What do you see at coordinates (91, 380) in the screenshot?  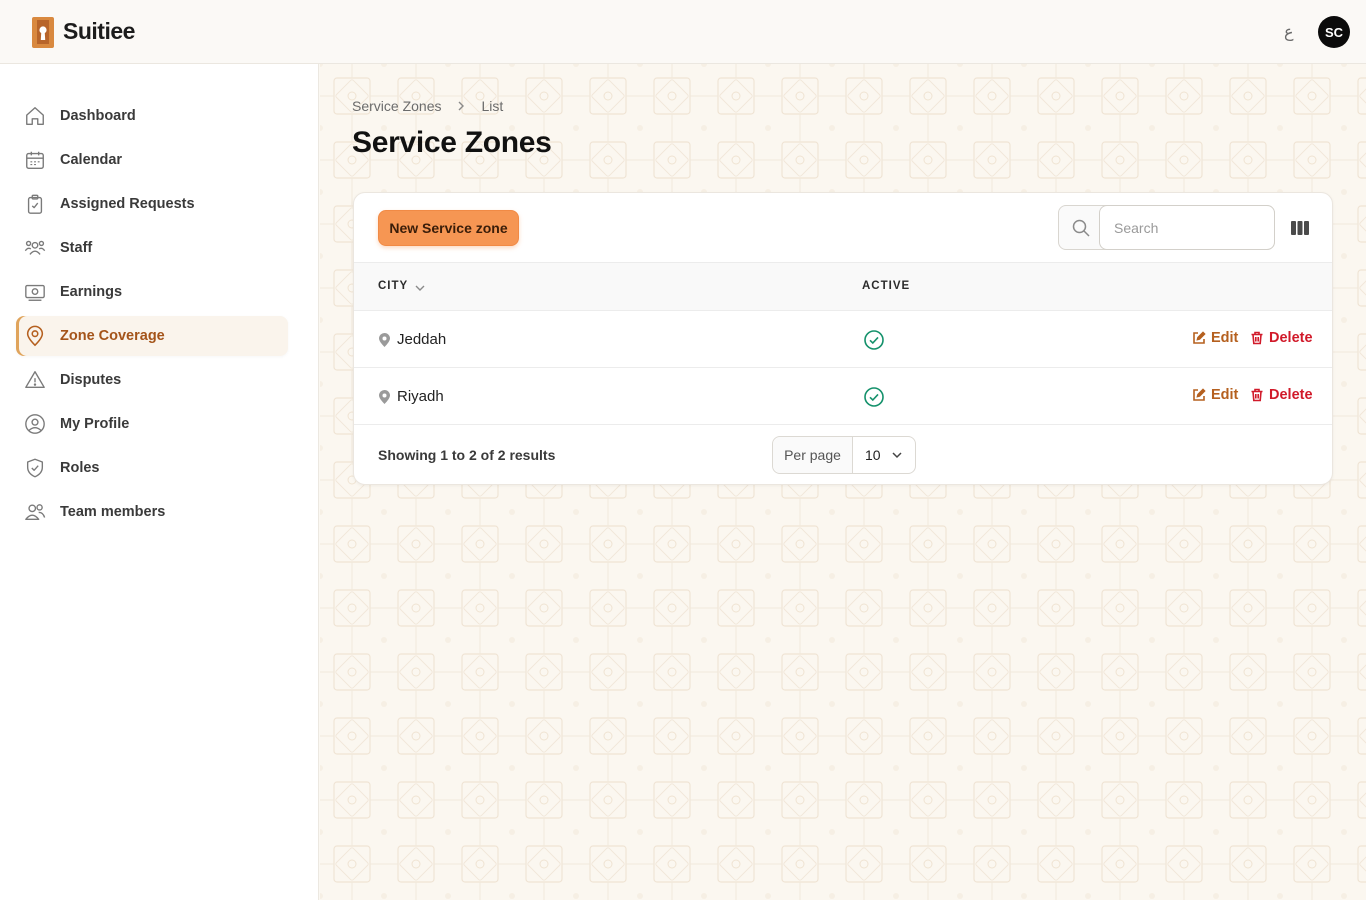 I see `sidebar-item-label: Disputes` at bounding box center [91, 380].